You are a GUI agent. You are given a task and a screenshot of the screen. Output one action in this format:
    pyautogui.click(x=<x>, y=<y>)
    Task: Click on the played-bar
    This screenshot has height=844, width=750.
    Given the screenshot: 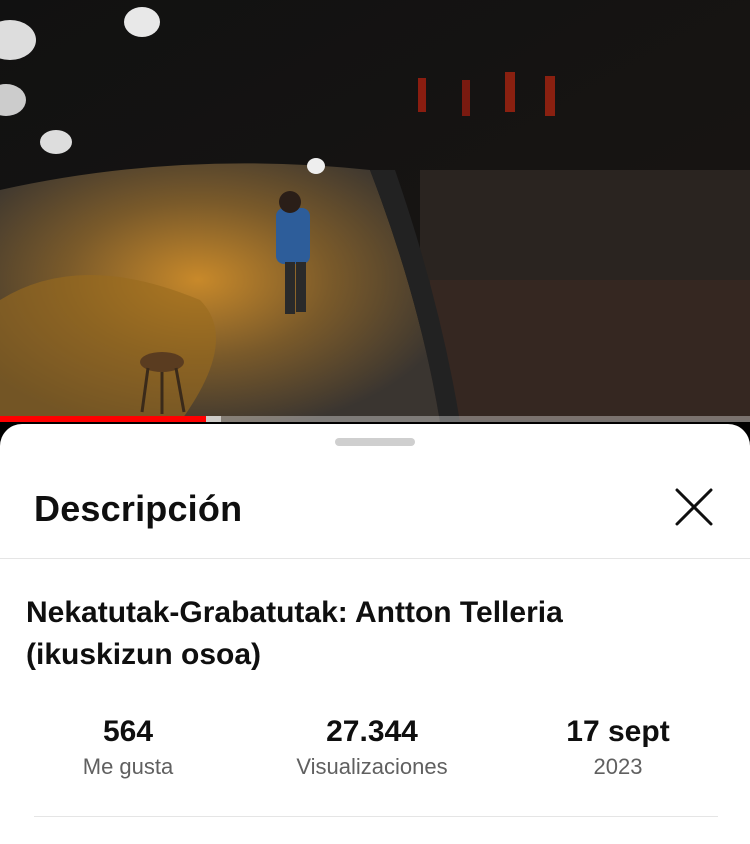 What is the action you would take?
    pyautogui.click(x=103, y=419)
    